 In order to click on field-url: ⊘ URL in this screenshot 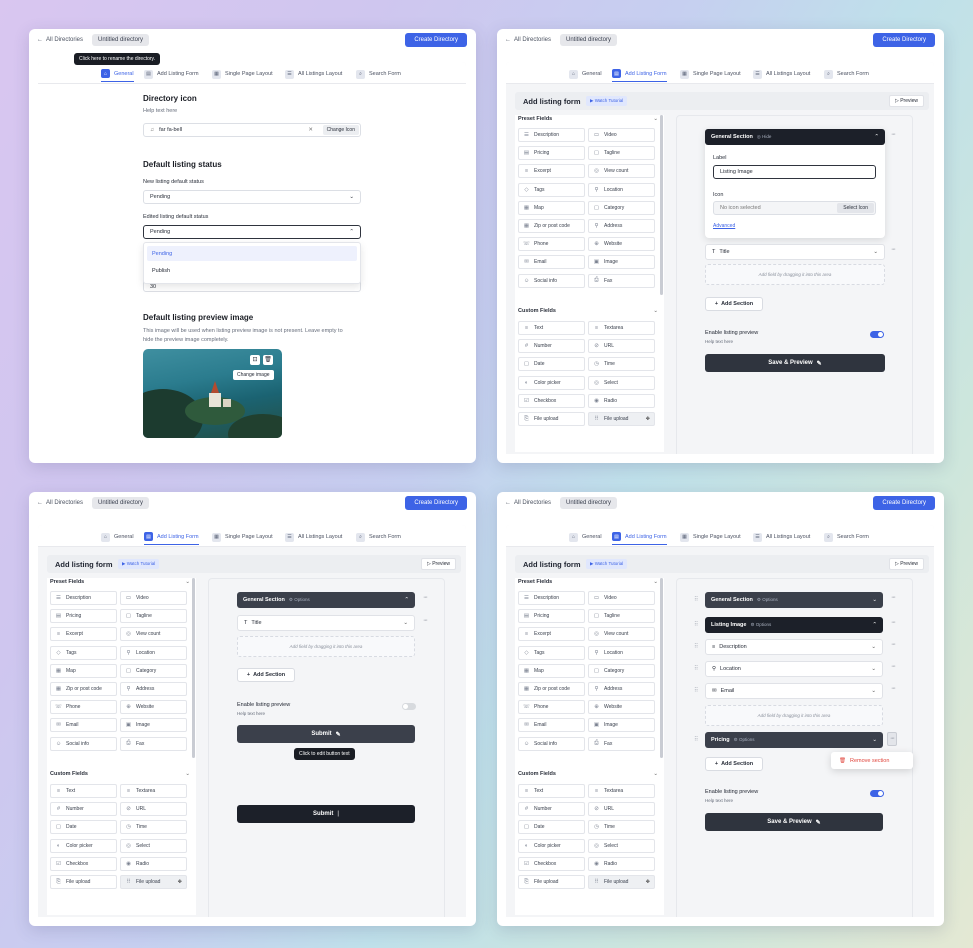, I will do `click(153, 809)`.